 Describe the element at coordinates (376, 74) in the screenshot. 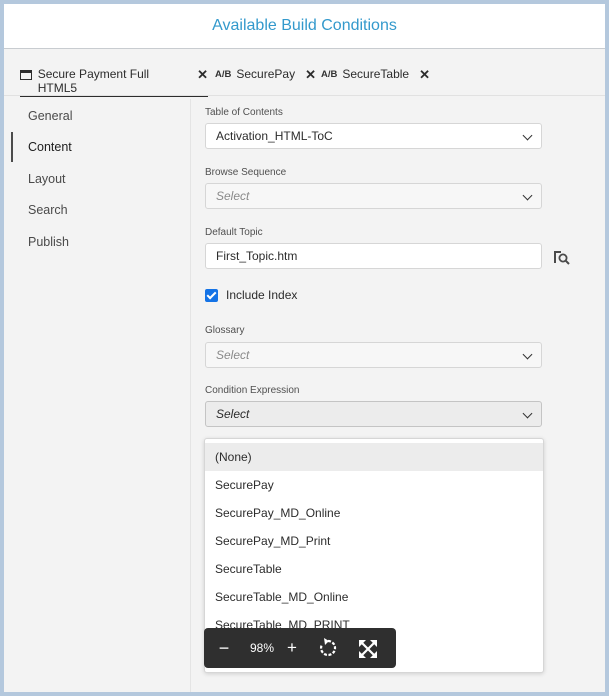

I see `tab-label: SecureTable` at that location.